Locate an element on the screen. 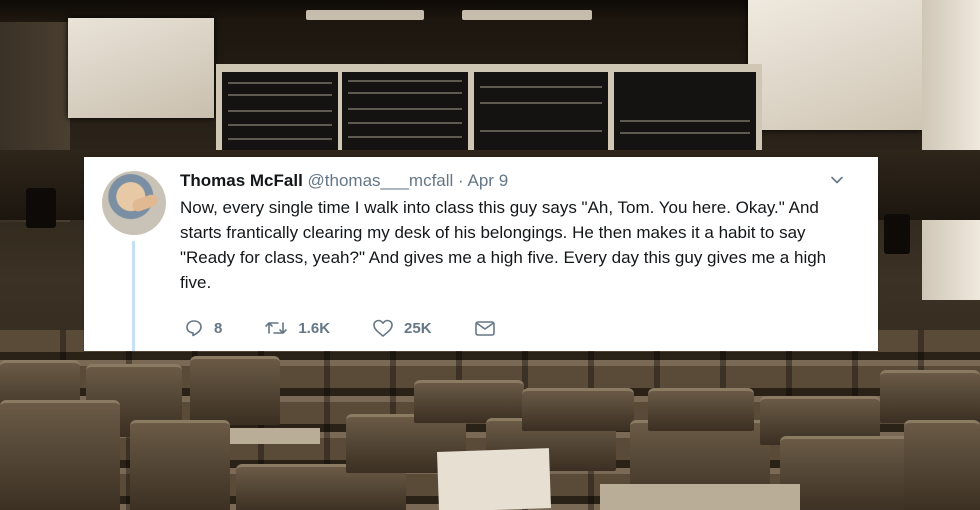 The width and height of the screenshot is (980, 510). projection-screen-right is located at coordinates (835, 65).